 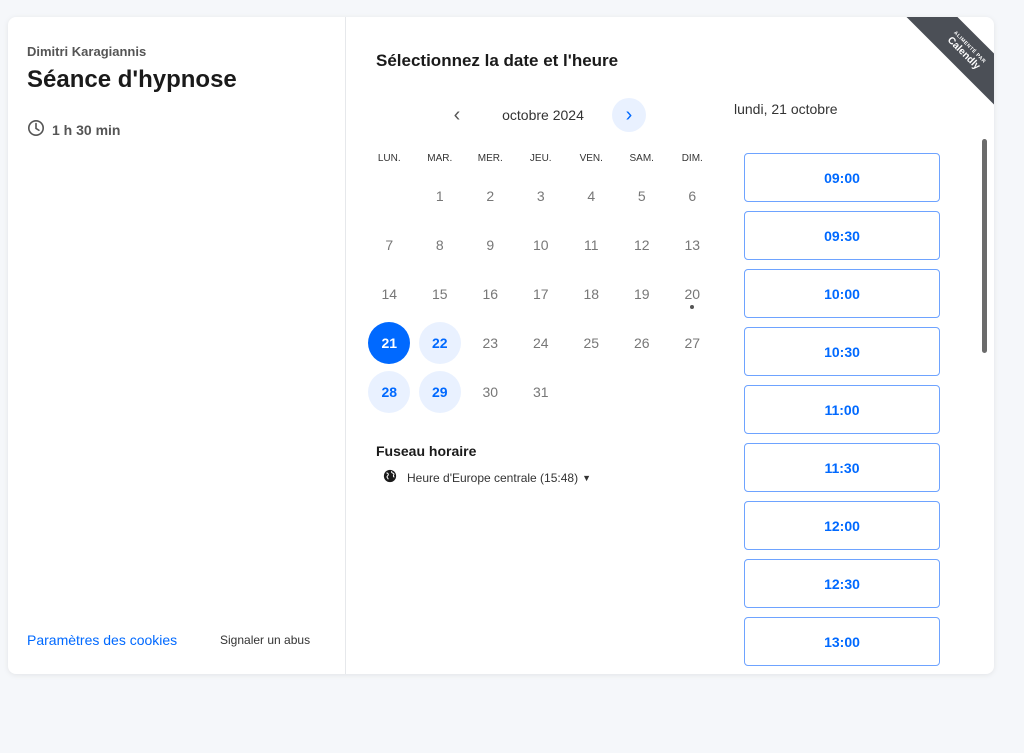 I want to click on day-number: 31, so click(x=540, y=391).